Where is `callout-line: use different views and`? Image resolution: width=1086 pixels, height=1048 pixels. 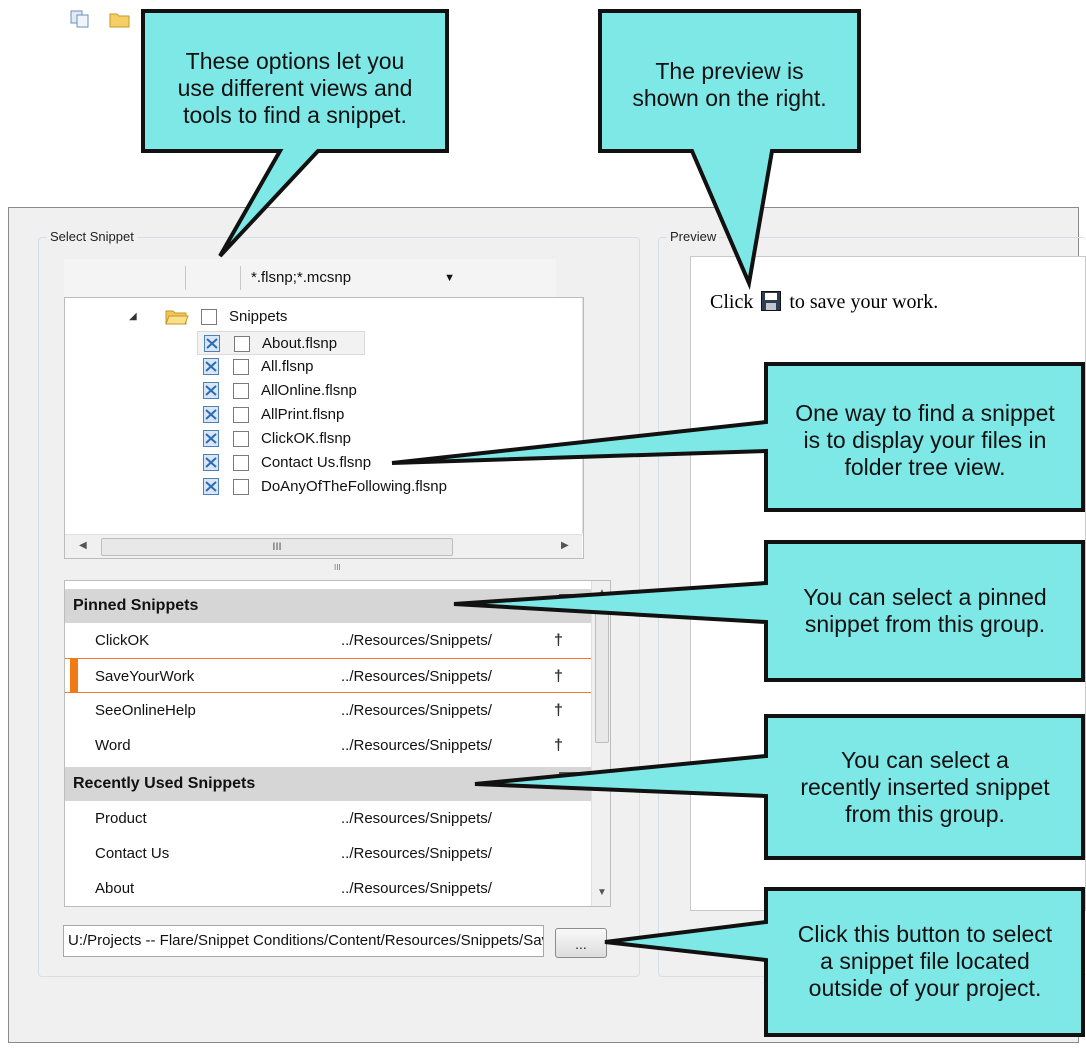
callout-line: use different views and is located at coordinates (295, 88).